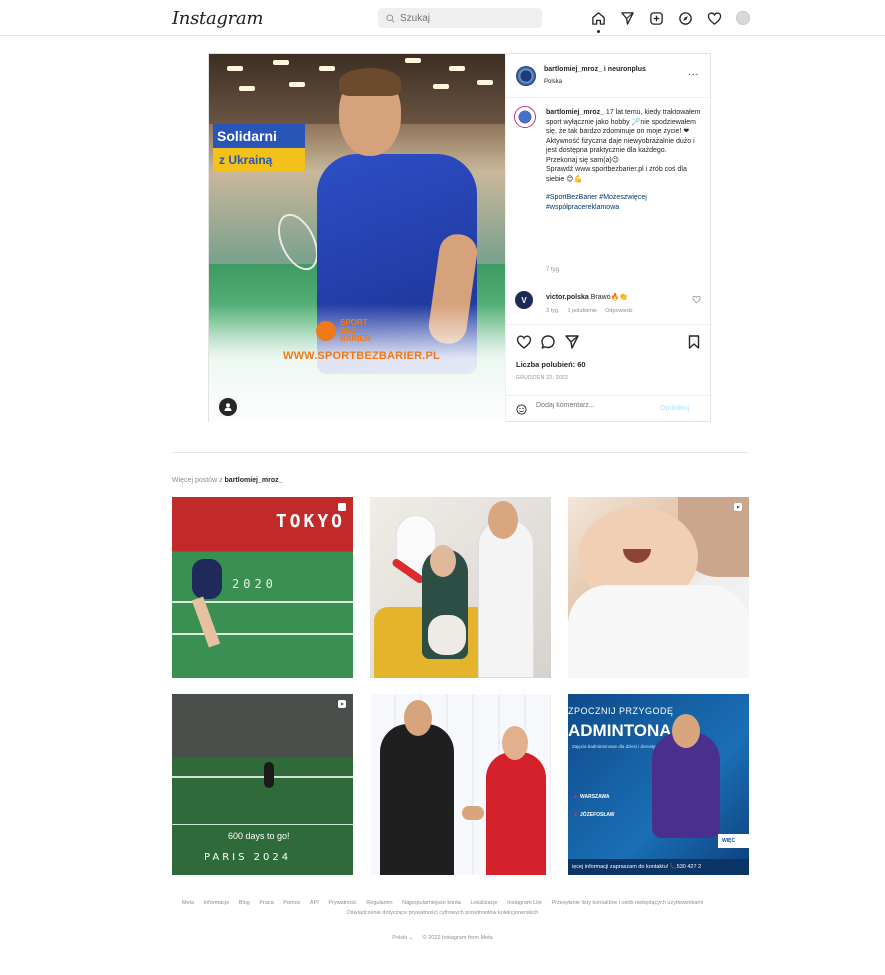  I want to click on comment-input, so click(596, 405).